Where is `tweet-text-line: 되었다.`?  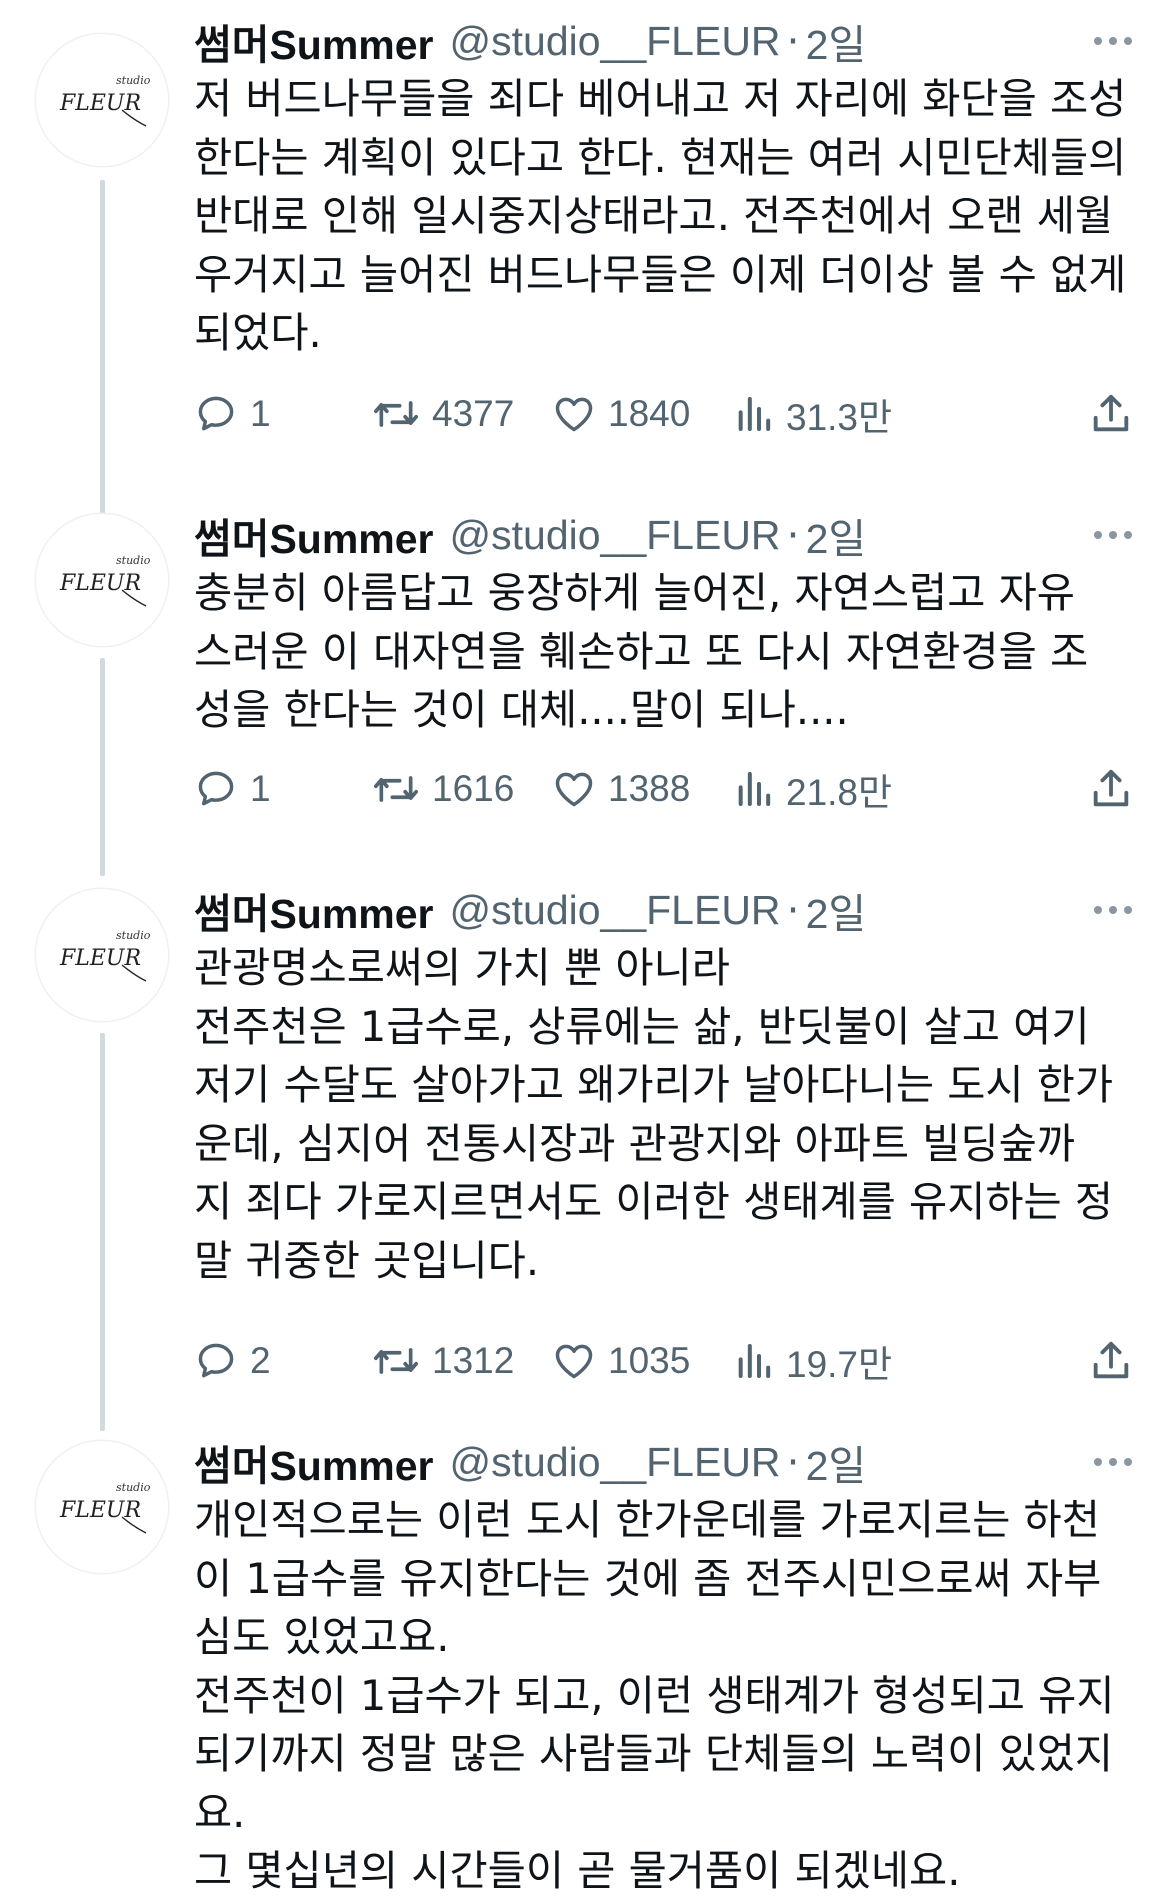
tweet-text-line: 되었다. is located at coordinates (258, 332).